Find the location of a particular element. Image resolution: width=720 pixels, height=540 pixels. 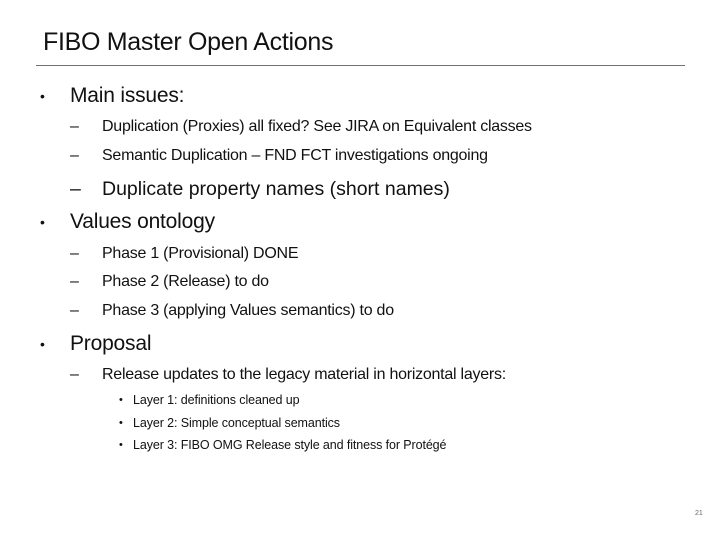

list-item: – Phase 1 (Provisional) DONE is located at coordinates (184, 254).